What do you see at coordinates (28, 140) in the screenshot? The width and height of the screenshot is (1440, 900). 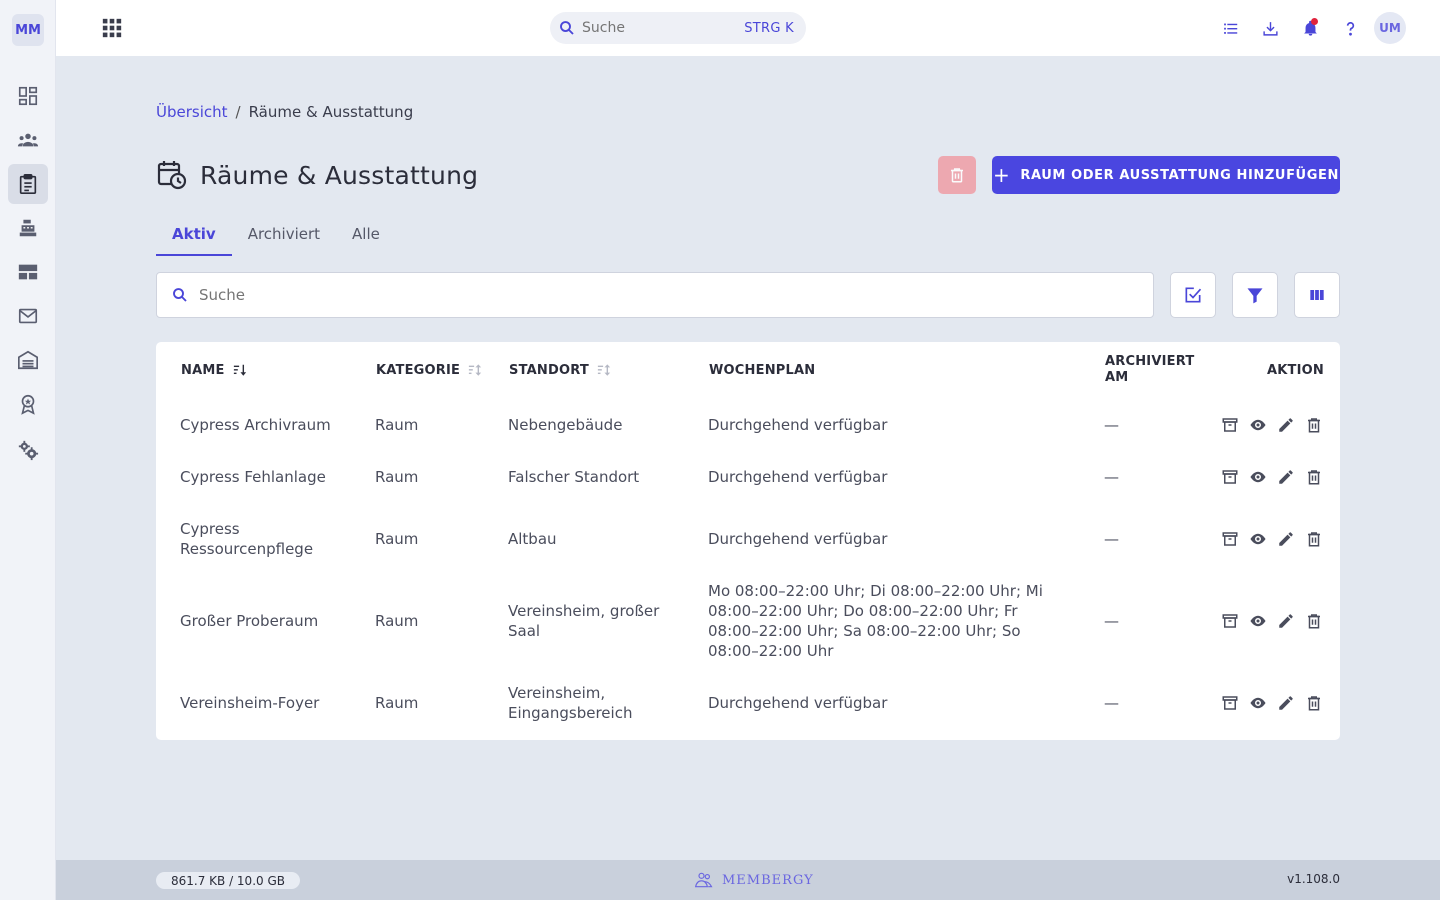 I see `sidebar-item-members` at bounding box center [28, 140].